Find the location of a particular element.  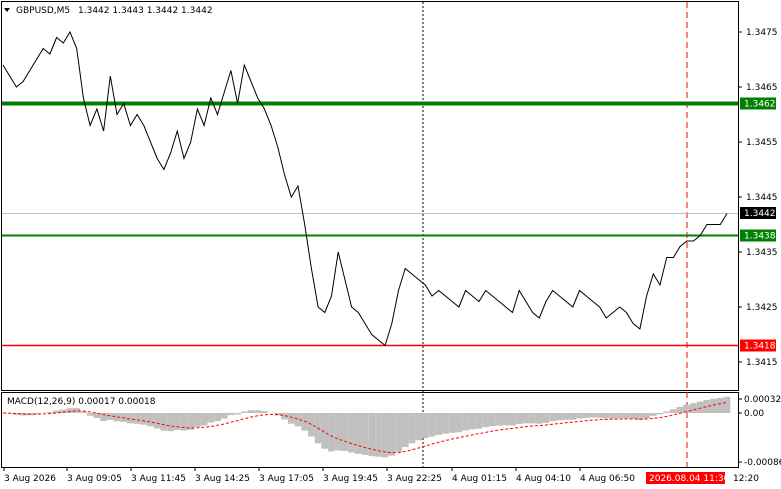

level-label: 1.3462 is located at coordinates (760, 105).